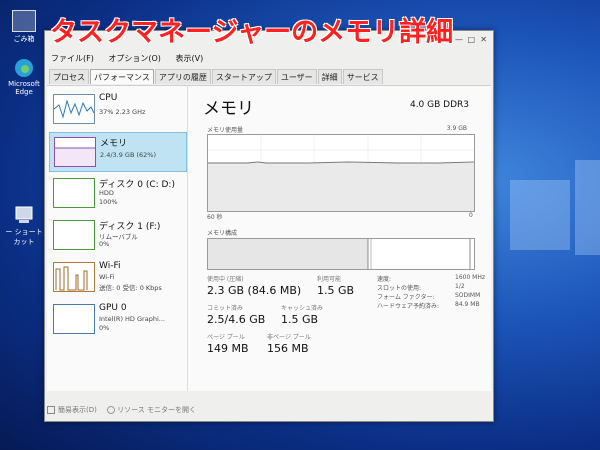 Image resolution: width=600 pixels, height=450 pixels. What do you see at coordinates (122, 112) in the screenshot?
I see `cpu-detail: 37% 2.23 GHz` at bounding box center [122, 112].